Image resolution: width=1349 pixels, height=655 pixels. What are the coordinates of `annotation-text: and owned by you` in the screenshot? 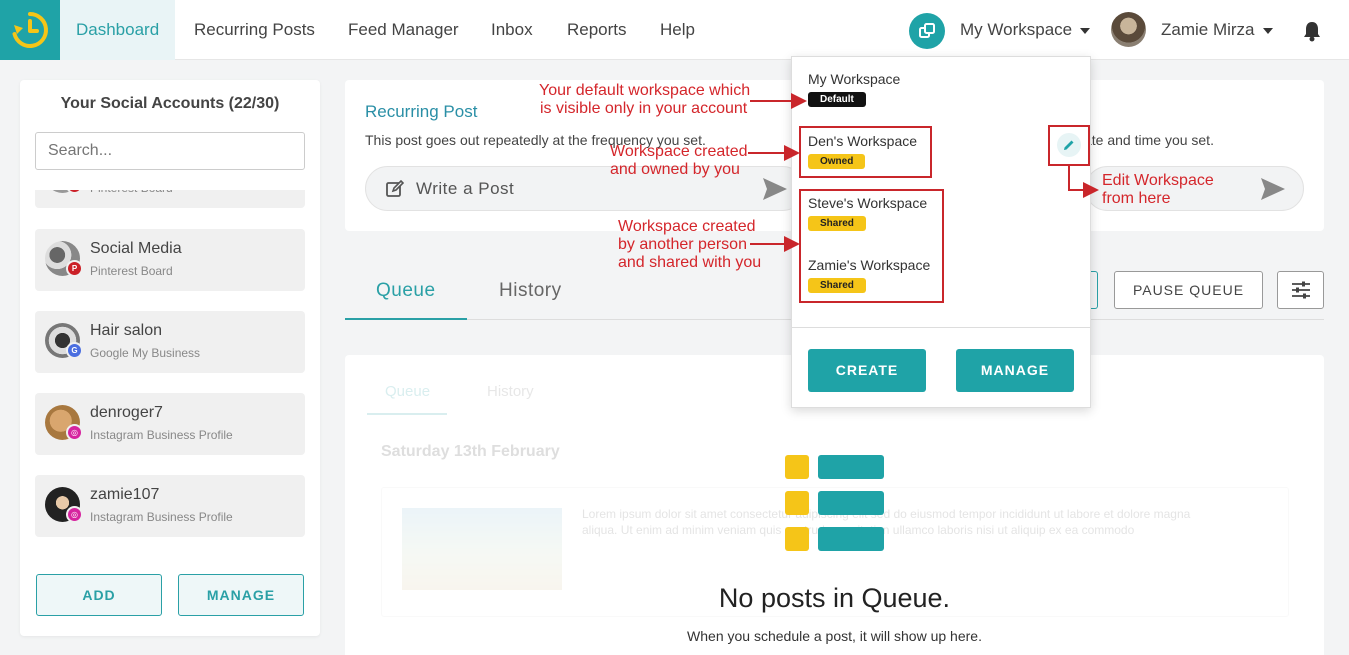 It's located at (675, 169).